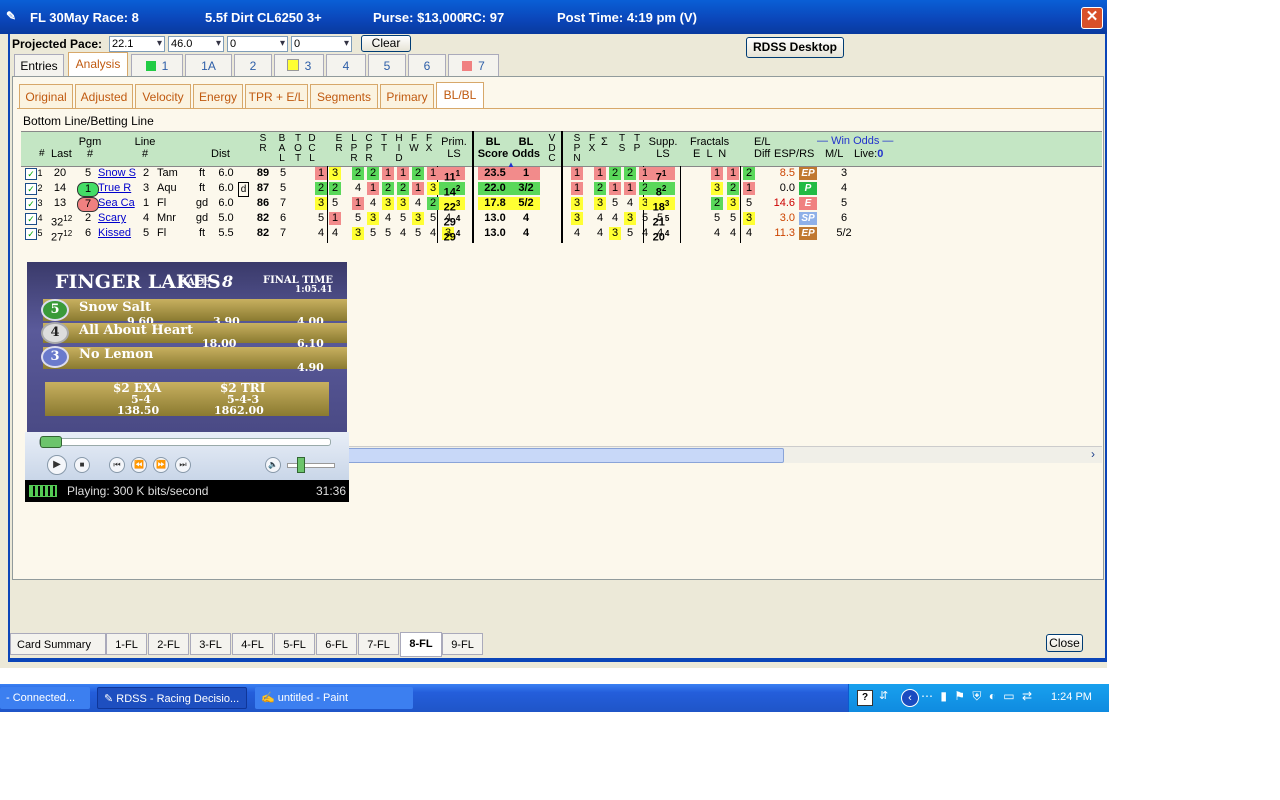  Describe the element at coordinates (126, 644) in the screenshot. I see `tab-race-1: 1-FL` at that location.